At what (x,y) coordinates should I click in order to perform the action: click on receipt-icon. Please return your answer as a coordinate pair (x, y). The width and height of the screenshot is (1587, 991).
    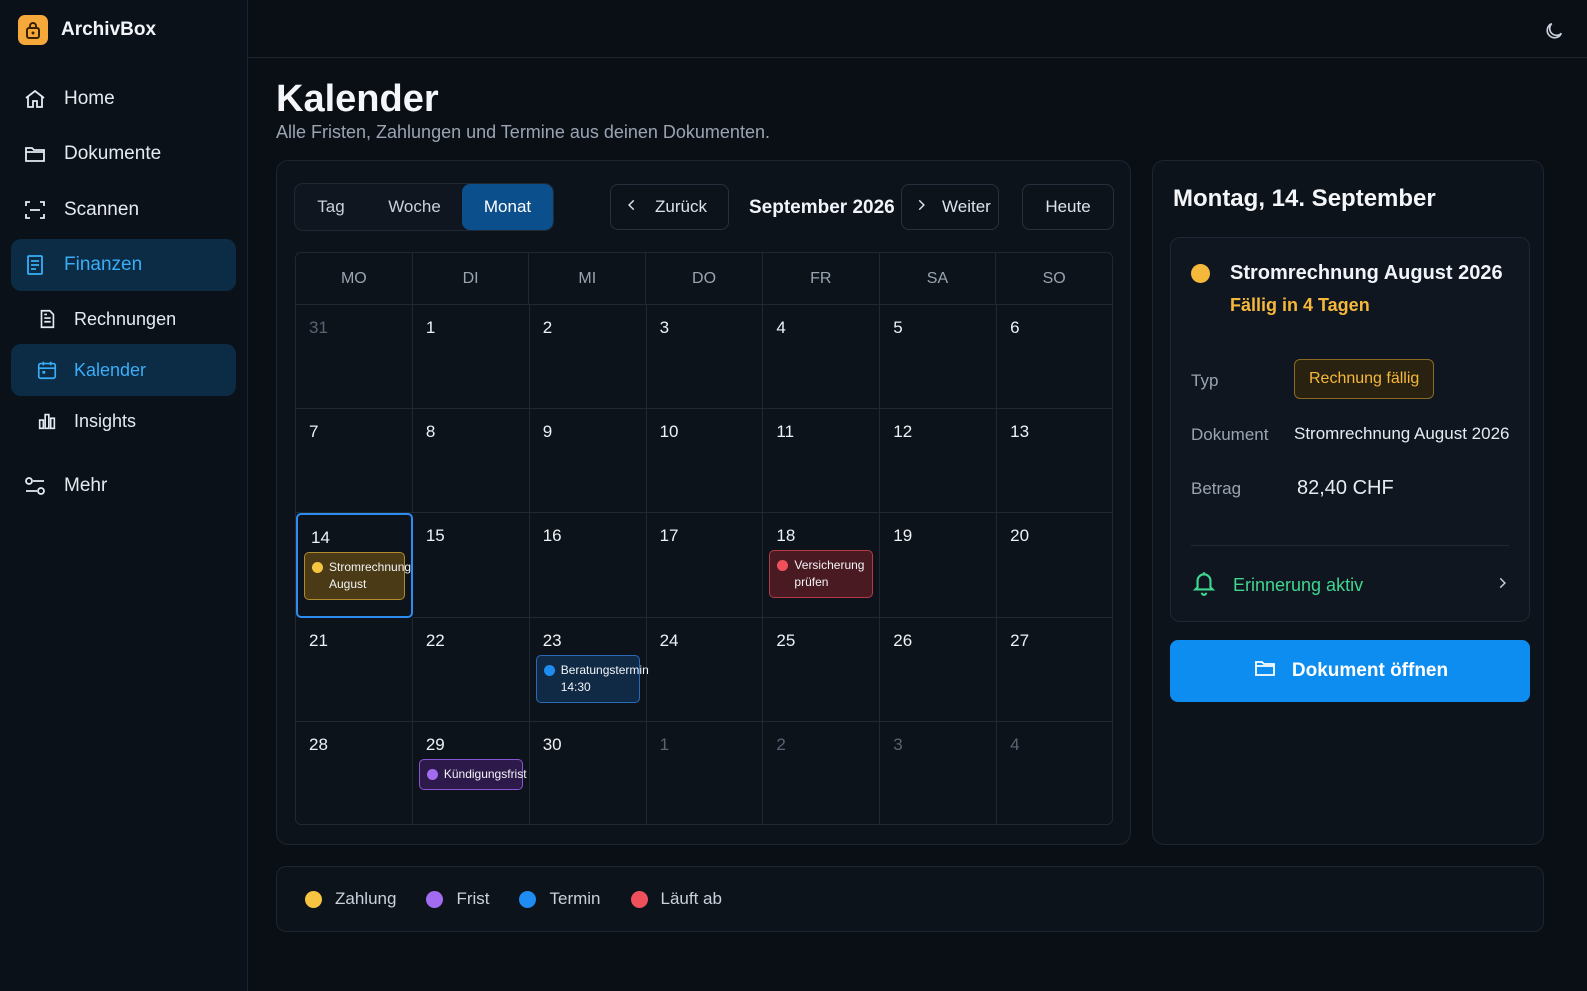
    Looking at the image, I should click on (35, 265).